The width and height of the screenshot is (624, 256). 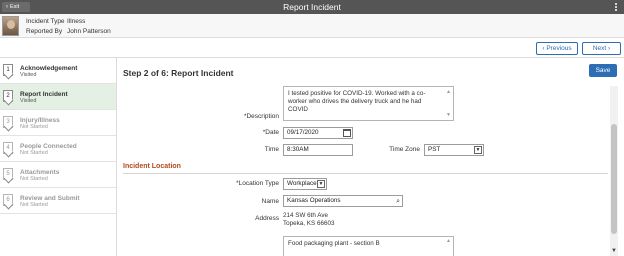 What do you see at coordinates (616, 7) in the screenshot?
I see `kebab-menu-icon` at bounding box center [616, 7].